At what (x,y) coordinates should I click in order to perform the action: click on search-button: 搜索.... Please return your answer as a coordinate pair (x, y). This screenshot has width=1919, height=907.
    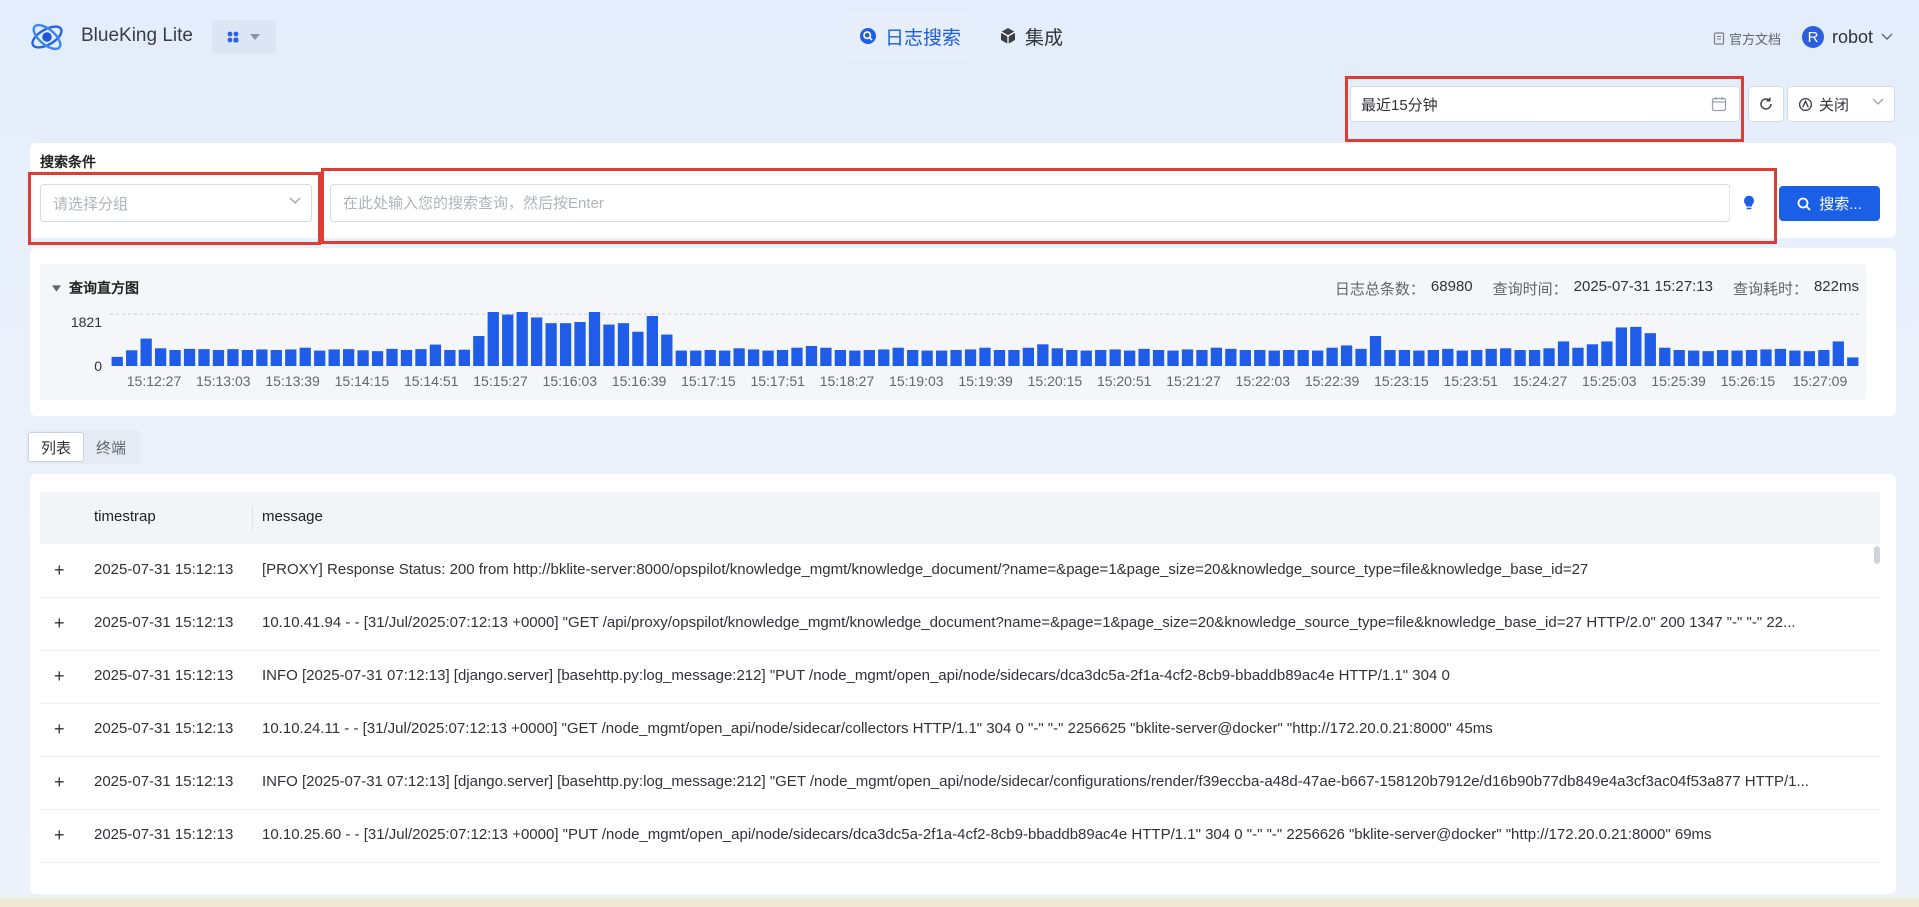
    Looking at the image, I should click on (1829, 203).